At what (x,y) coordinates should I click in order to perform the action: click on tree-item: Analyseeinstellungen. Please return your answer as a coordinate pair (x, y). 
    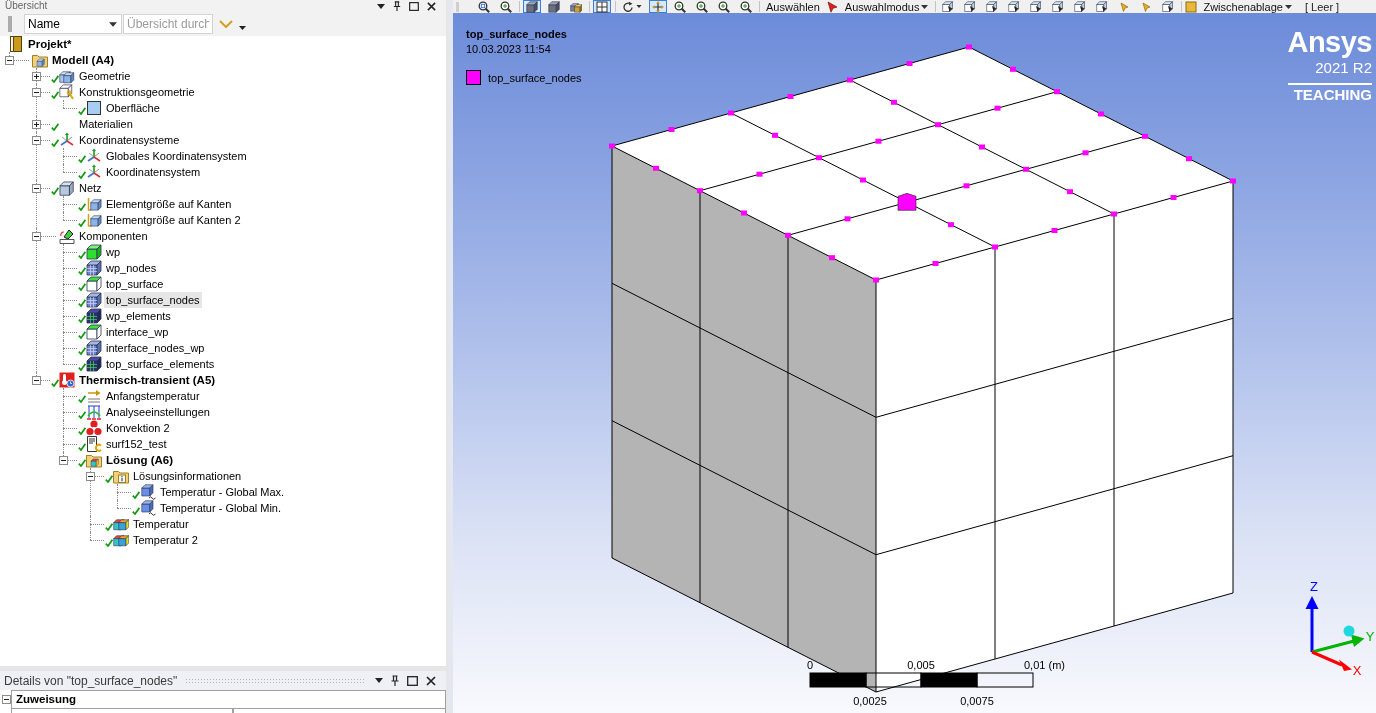
    Looking at the image, I should click on (158, 412).